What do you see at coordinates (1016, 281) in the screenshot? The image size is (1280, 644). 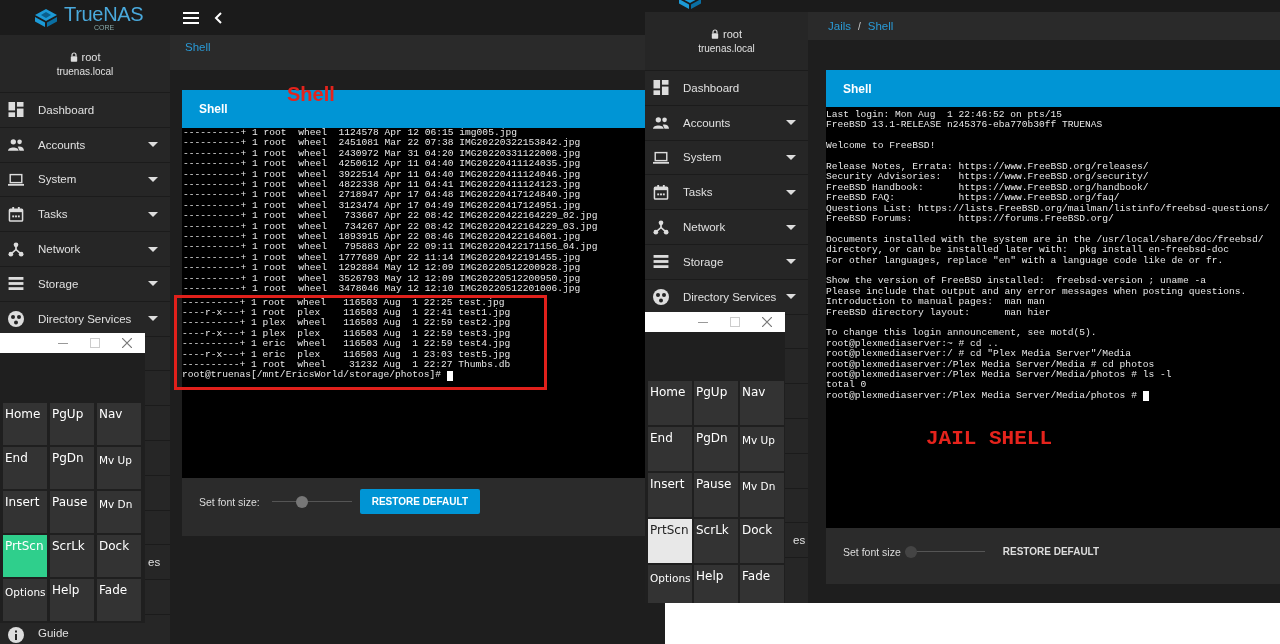 I see `terminal-line: Show the version of FreeBSD installed: freebsd-version ; uname -a` at bounding box center [1016, 281].